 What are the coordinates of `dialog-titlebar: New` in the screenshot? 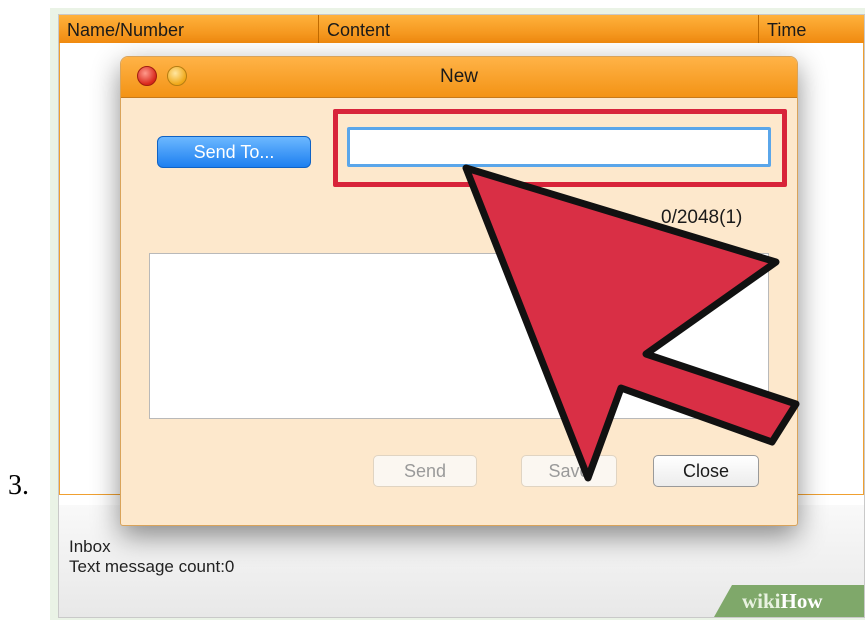 It's located at (459, 77).